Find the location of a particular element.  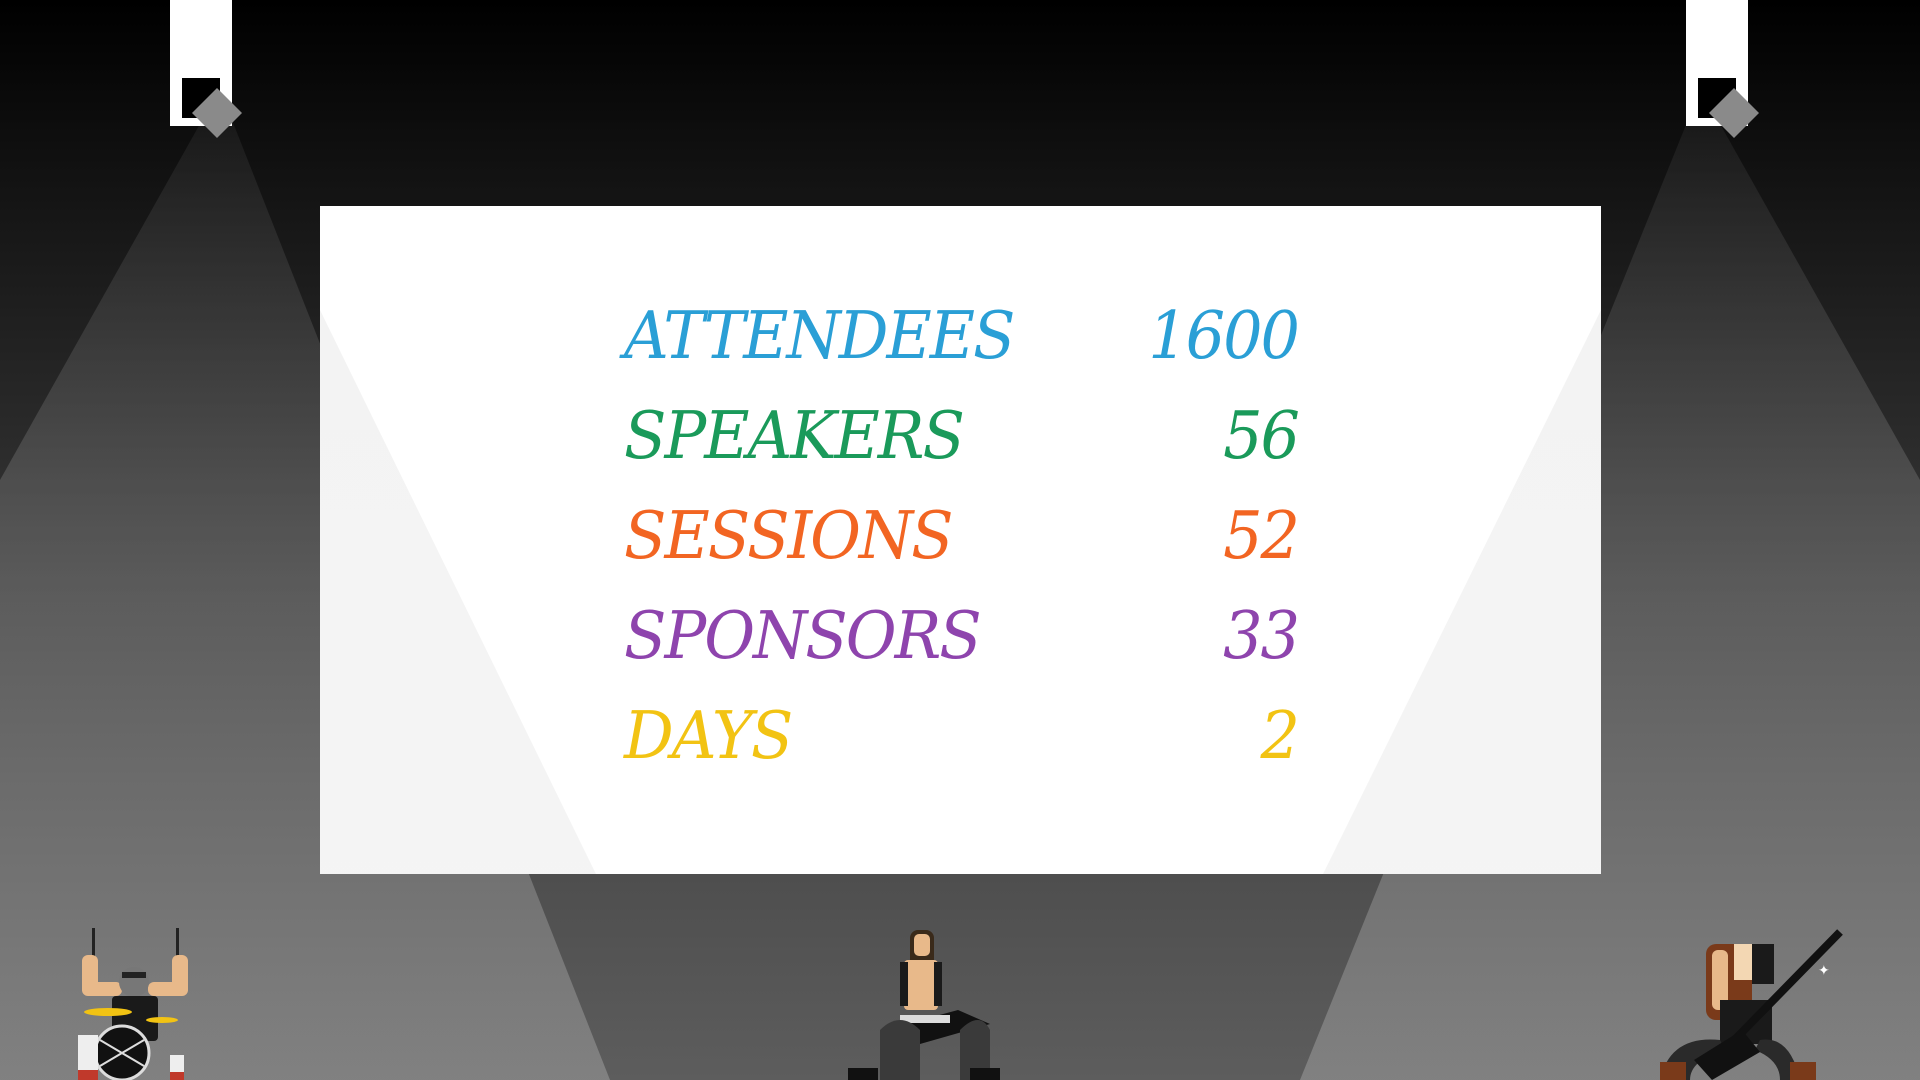

stat-value: 2 is located at coordinates (1280, 735).